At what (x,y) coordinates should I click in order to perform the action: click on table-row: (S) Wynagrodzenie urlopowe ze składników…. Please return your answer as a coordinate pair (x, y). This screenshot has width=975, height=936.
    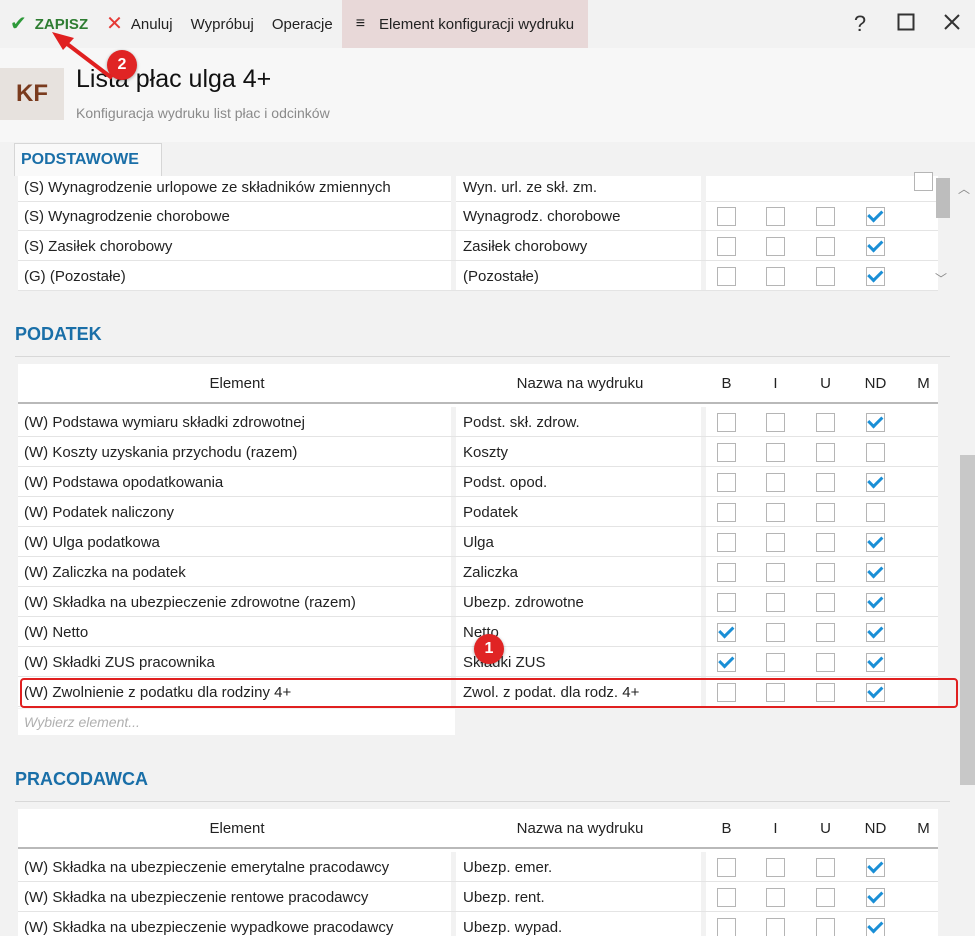
    Looking at the image, I should click on (478, 186).